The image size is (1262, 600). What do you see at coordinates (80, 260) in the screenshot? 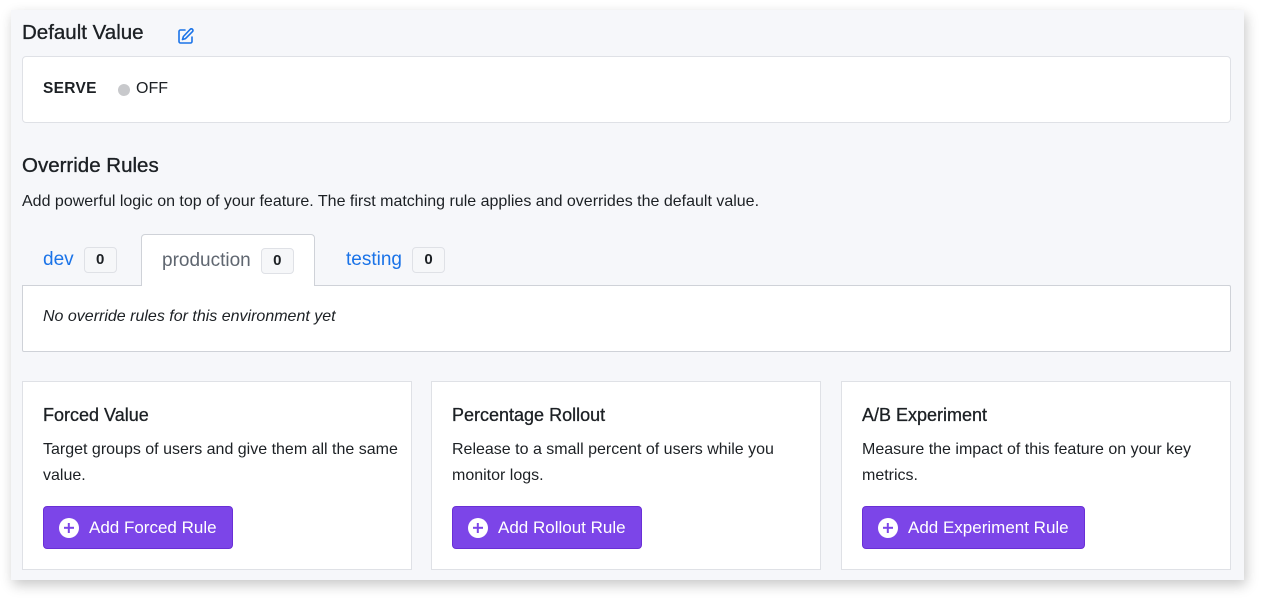
I see `tab-dev: dev 0` at bounding box center [80, 260].